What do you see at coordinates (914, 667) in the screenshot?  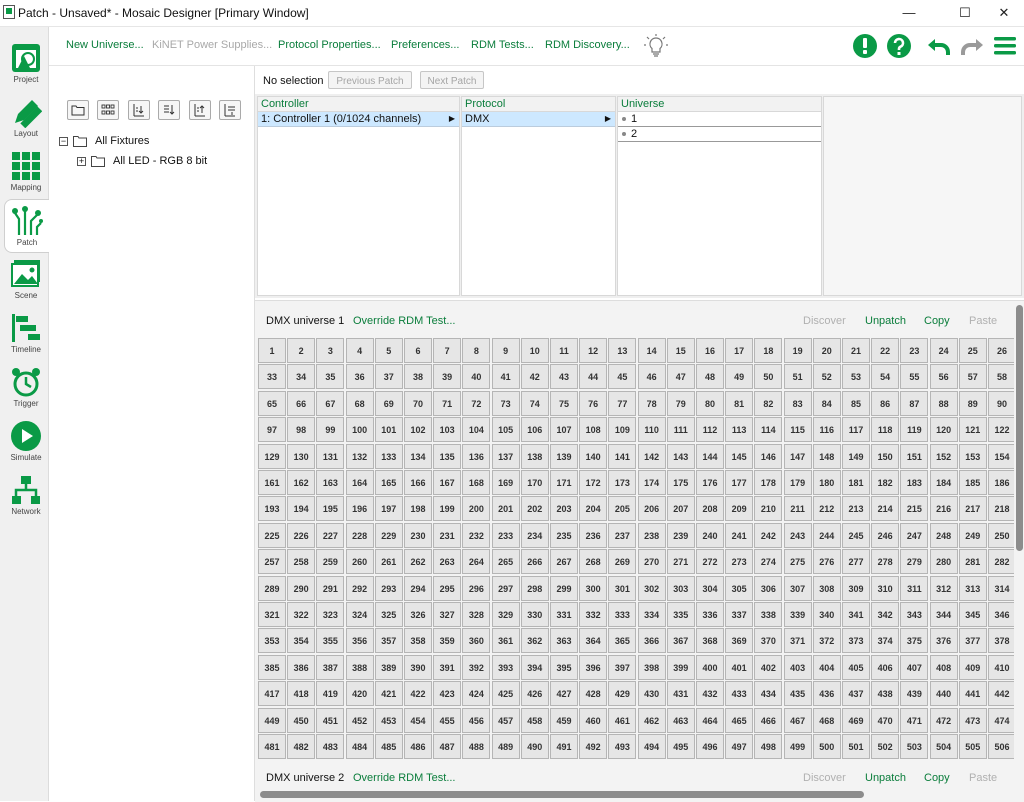 I see `dmx-channel-cell: 407` at bounding box center [914, 667].